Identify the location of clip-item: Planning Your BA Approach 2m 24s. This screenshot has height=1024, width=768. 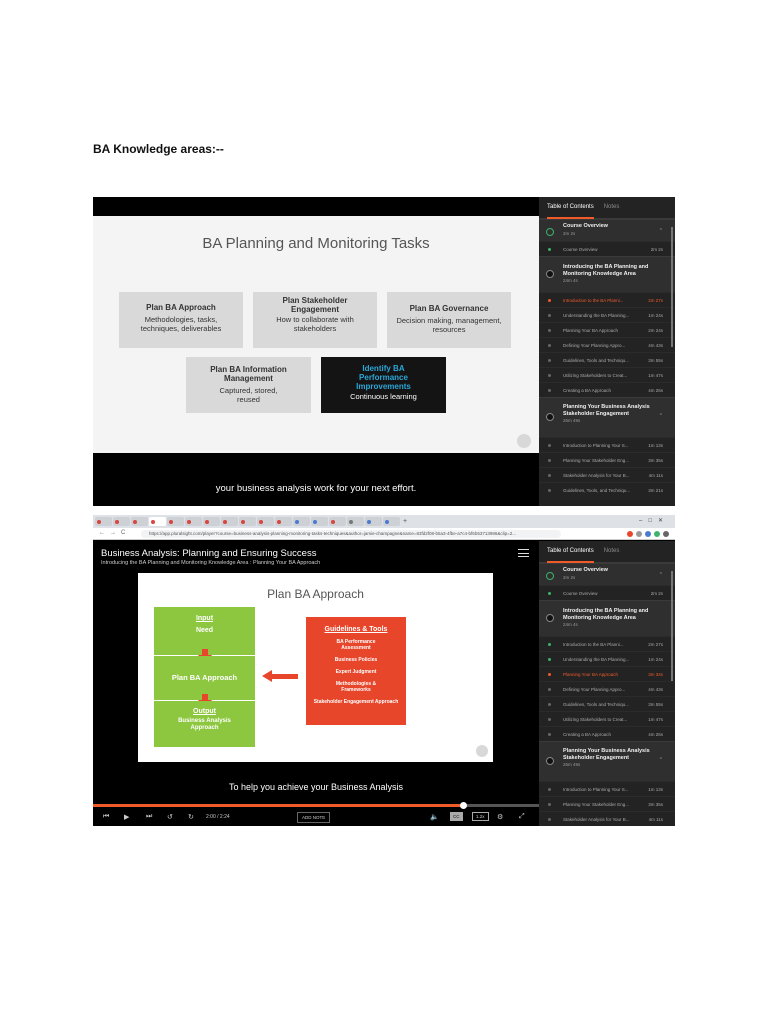
(607, 329).